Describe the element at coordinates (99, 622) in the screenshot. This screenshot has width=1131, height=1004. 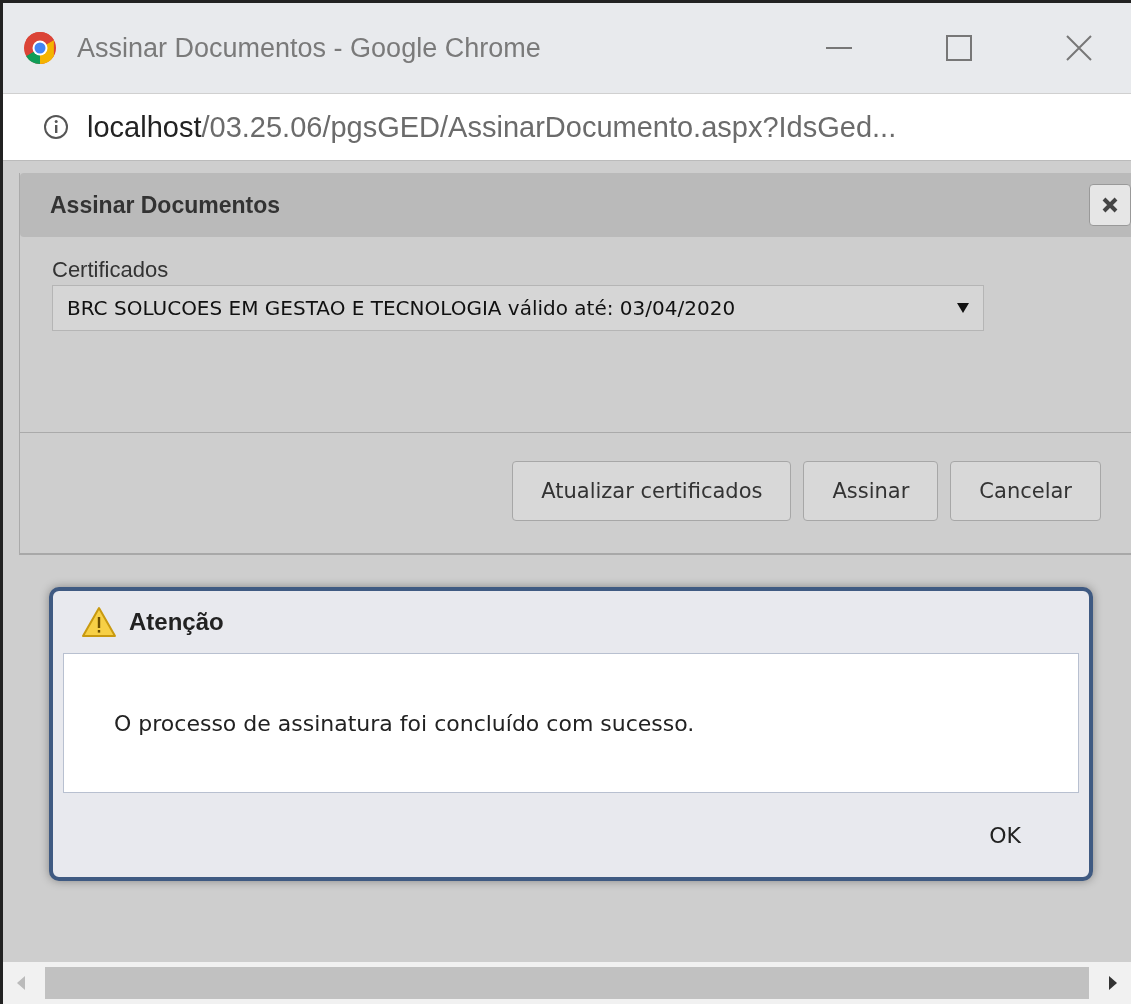
I see `warning-icon` at that location.